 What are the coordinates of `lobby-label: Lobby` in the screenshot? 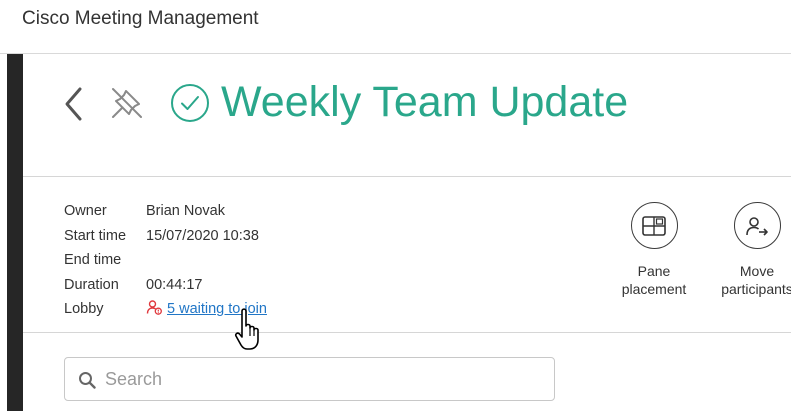 It's located at (84, 309).